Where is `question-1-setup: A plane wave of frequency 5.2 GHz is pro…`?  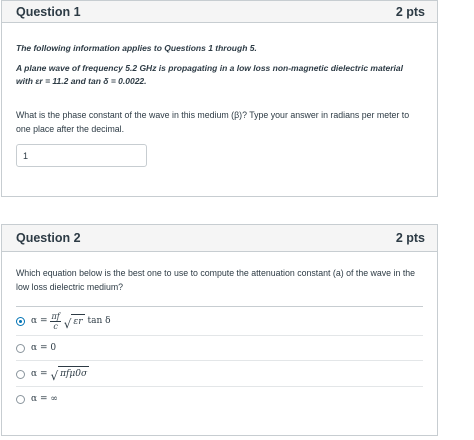
question-1-setup: A plane wave of frequency 5.2 GHz is pro… is located at coordinates (210, 74).